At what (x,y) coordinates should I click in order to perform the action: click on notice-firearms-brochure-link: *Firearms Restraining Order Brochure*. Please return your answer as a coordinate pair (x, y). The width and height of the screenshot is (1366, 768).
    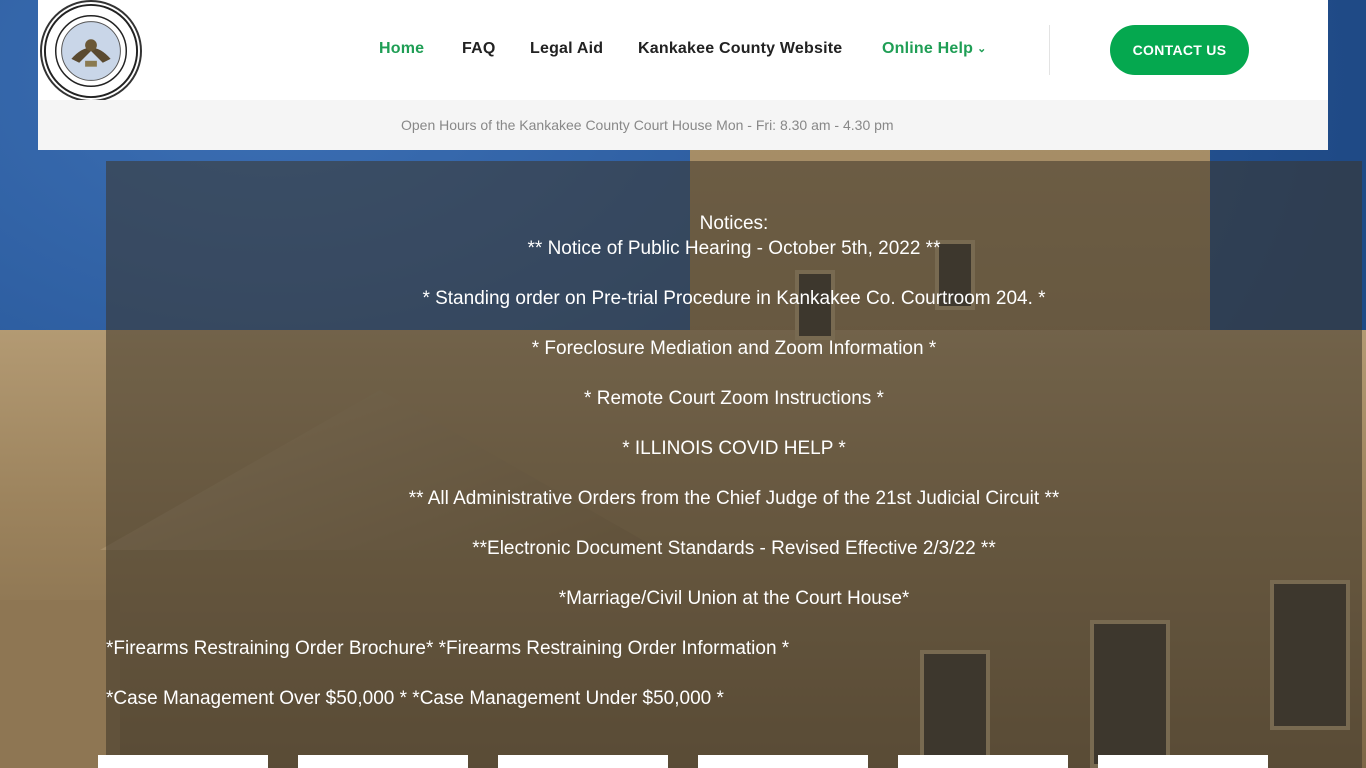
    Looking at the image, I should click on (269, 648).